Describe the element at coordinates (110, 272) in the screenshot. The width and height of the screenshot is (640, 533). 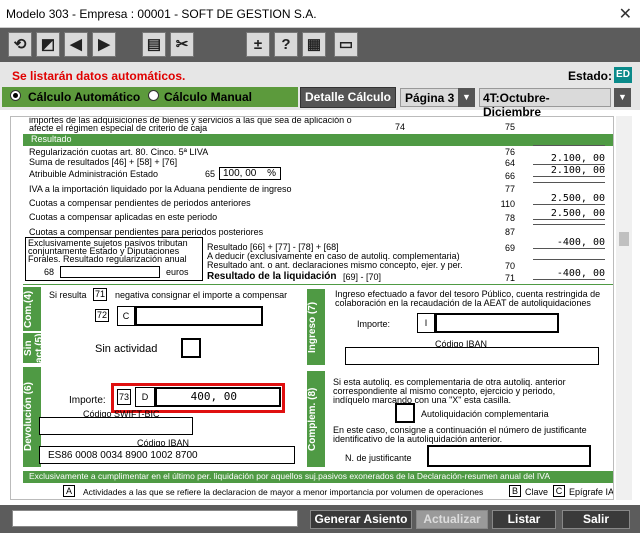
I see `excl-field` at that location.